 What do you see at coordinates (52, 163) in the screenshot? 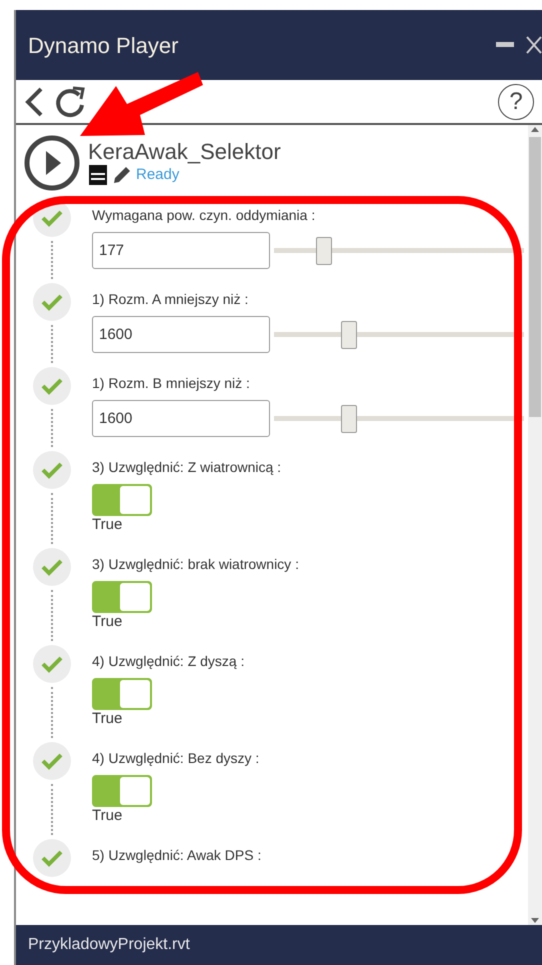
I see `play-icon` at bounding box center [52, 163].